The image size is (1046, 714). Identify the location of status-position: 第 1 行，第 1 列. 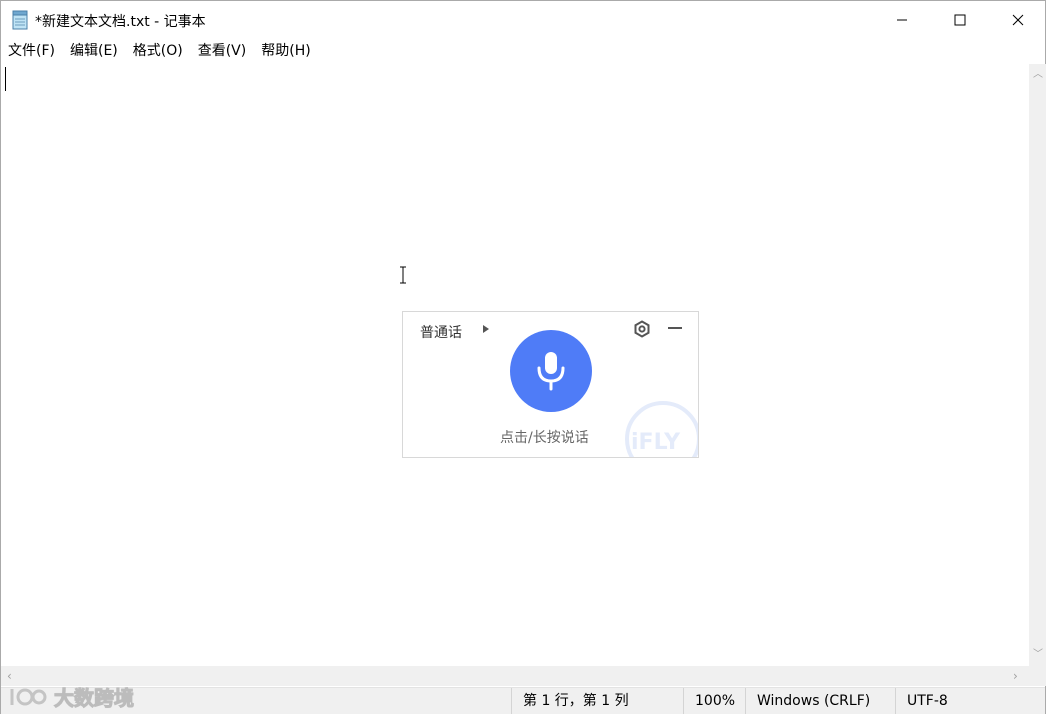
(570, 701).